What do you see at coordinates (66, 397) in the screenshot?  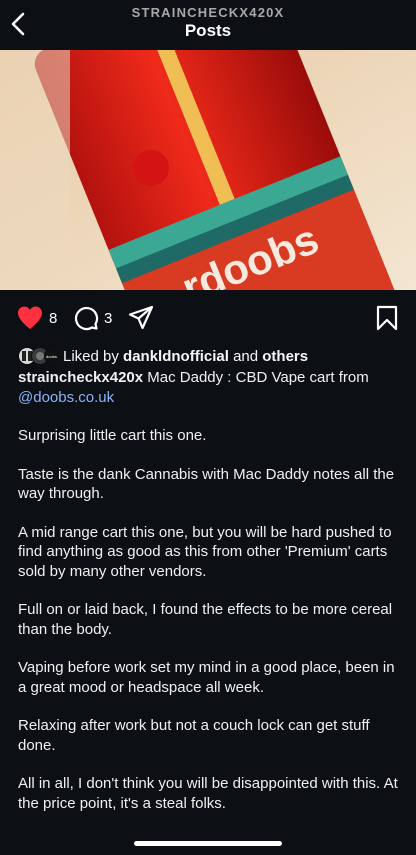 I see `mention-link: @doobs.co.uk` at bounding box center [66, 397].